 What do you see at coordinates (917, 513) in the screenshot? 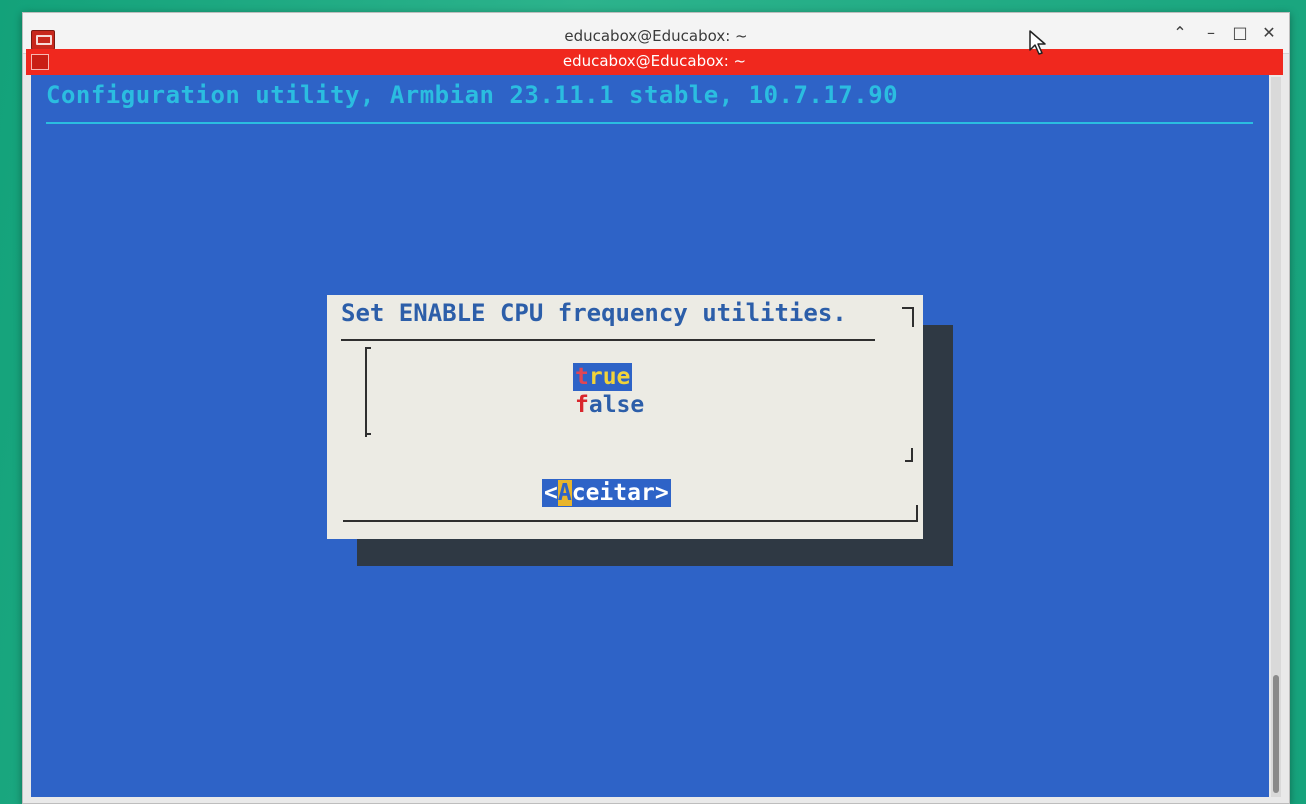
I see `dialog-bottom-corner` at bounding box center [917, 513].